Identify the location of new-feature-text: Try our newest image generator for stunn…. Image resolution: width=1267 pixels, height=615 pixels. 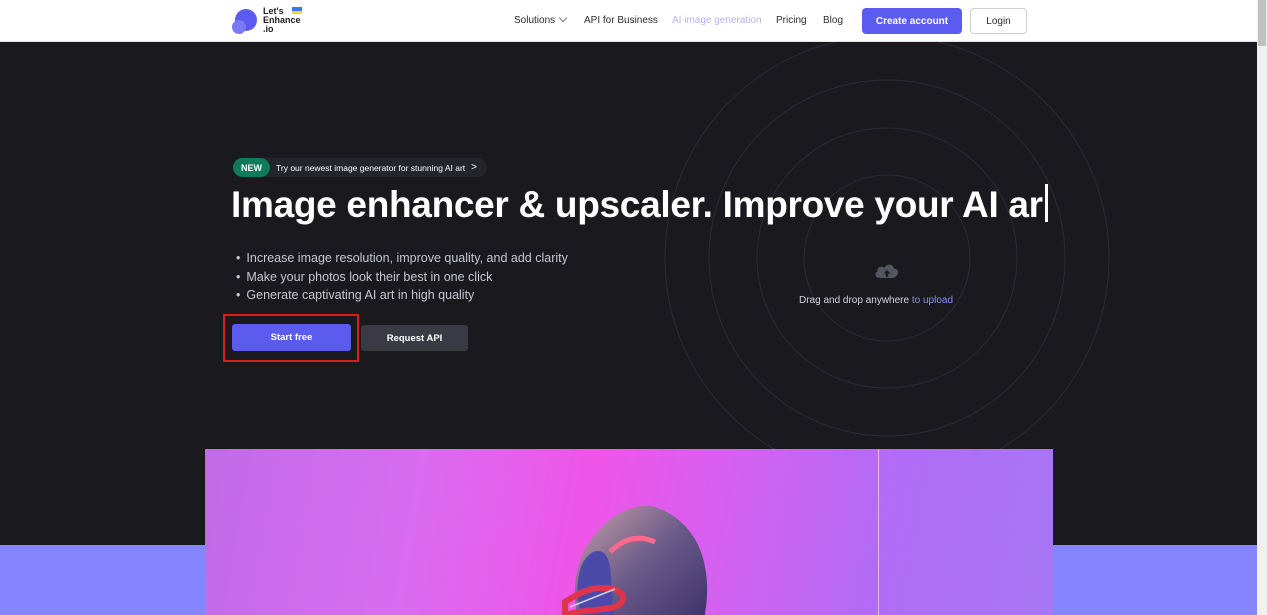
(371, 167).